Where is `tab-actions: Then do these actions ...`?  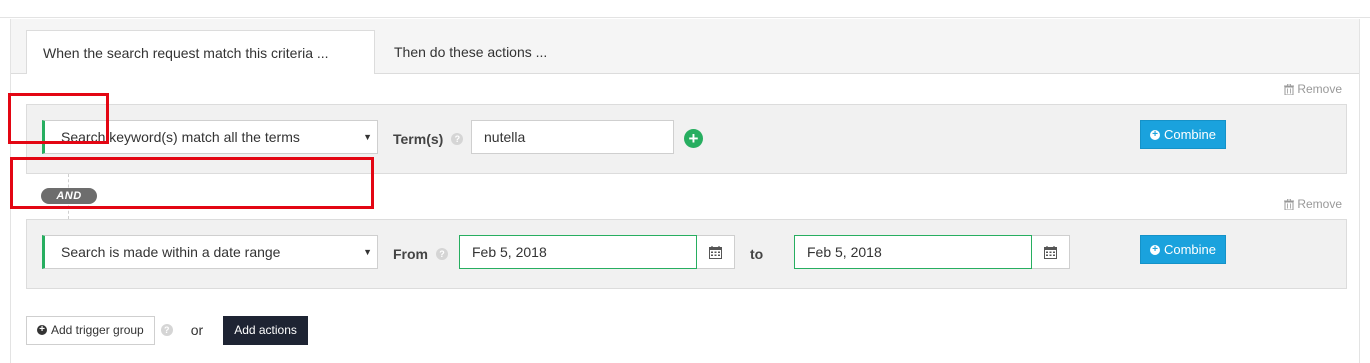 tab-actions: Then do these actions ... is located at coordinates (478, 52).